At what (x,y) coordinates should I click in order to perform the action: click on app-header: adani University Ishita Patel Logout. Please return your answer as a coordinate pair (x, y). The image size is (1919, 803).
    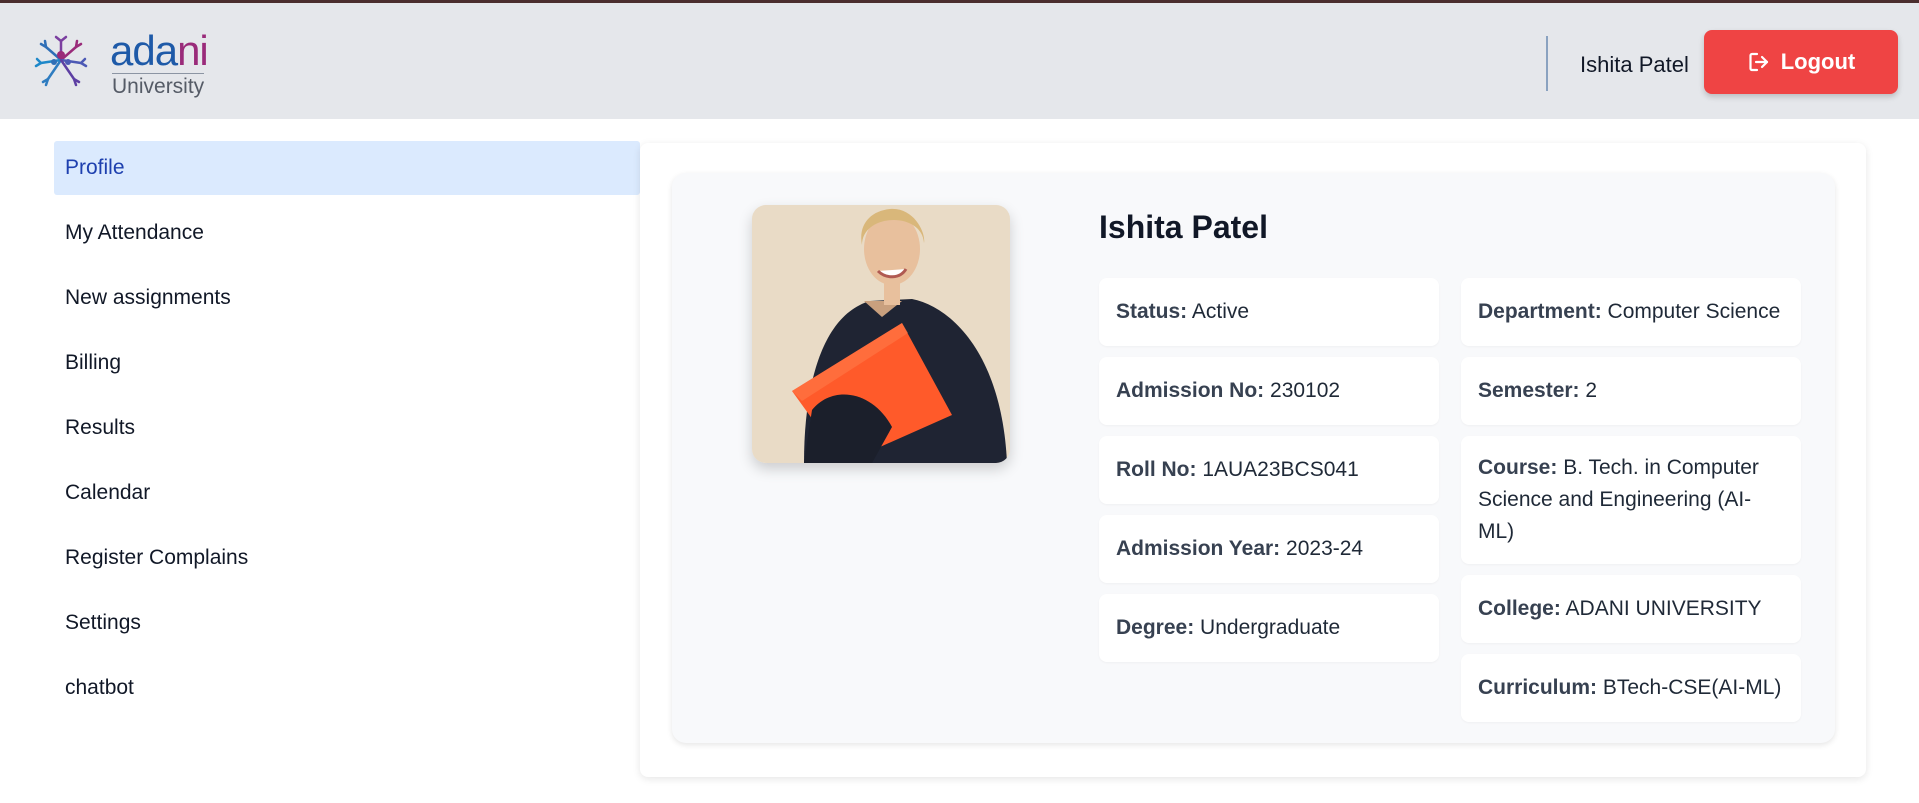
    Looking at the image, I should click on (959, 61).